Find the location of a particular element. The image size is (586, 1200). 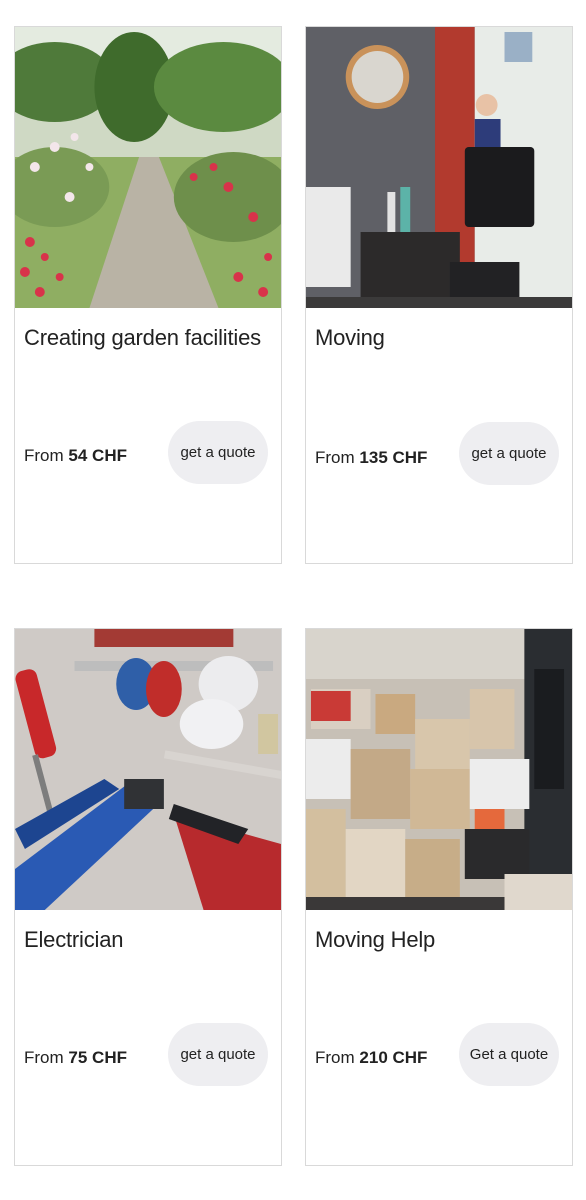

service-image-electrician is located at coordinates (148, 769).